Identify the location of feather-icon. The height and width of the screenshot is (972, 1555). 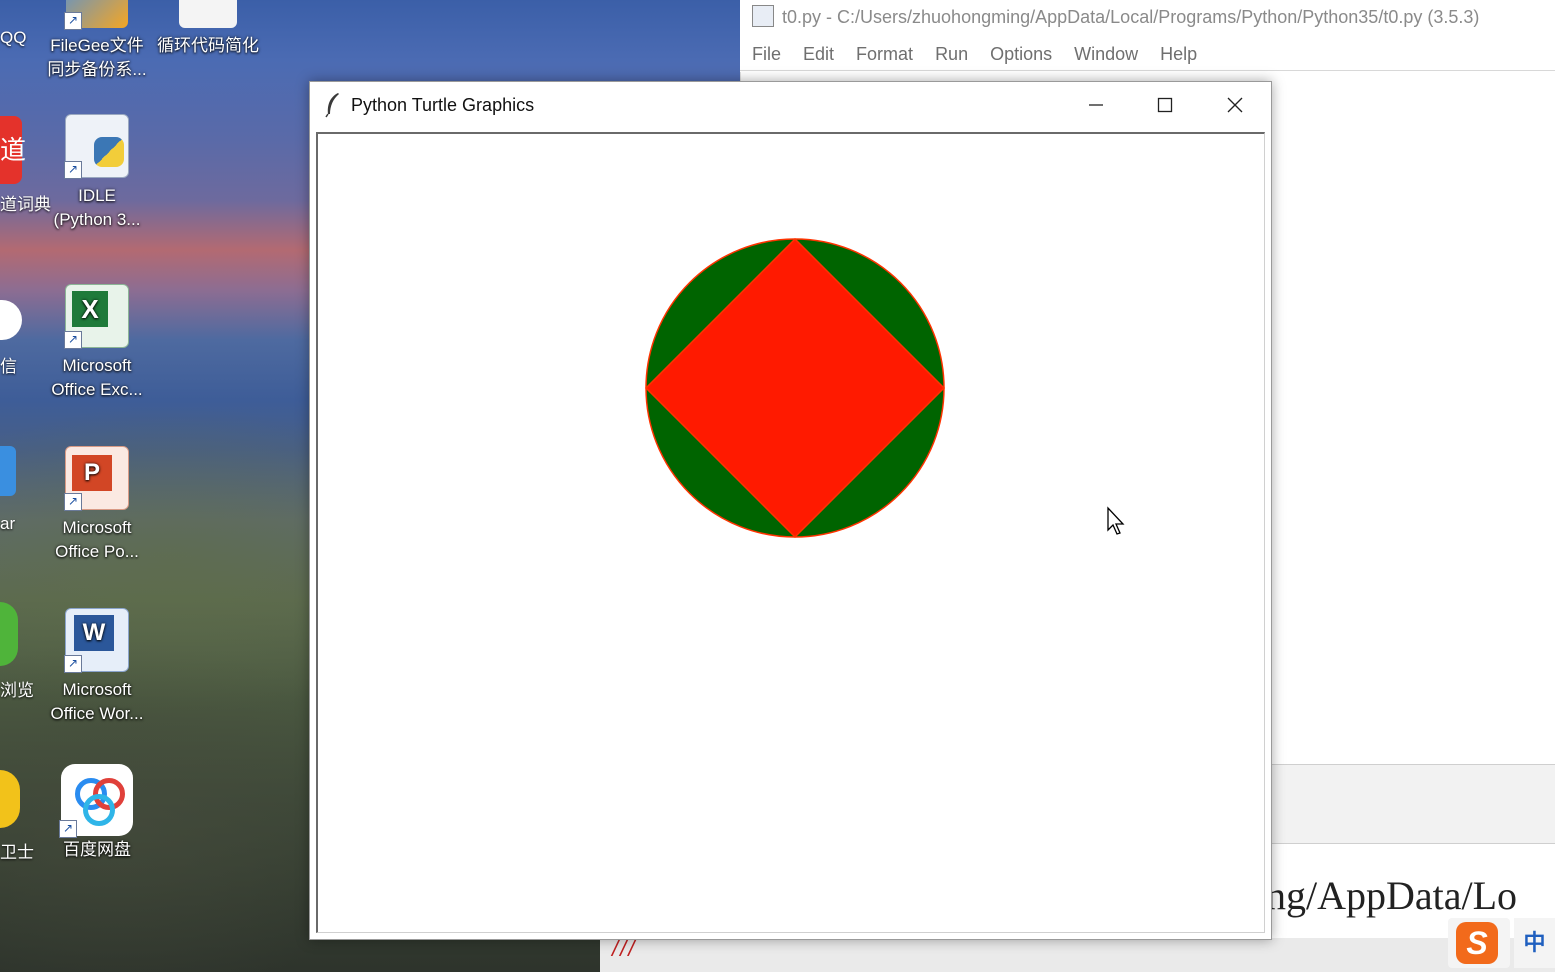
(332, 105).